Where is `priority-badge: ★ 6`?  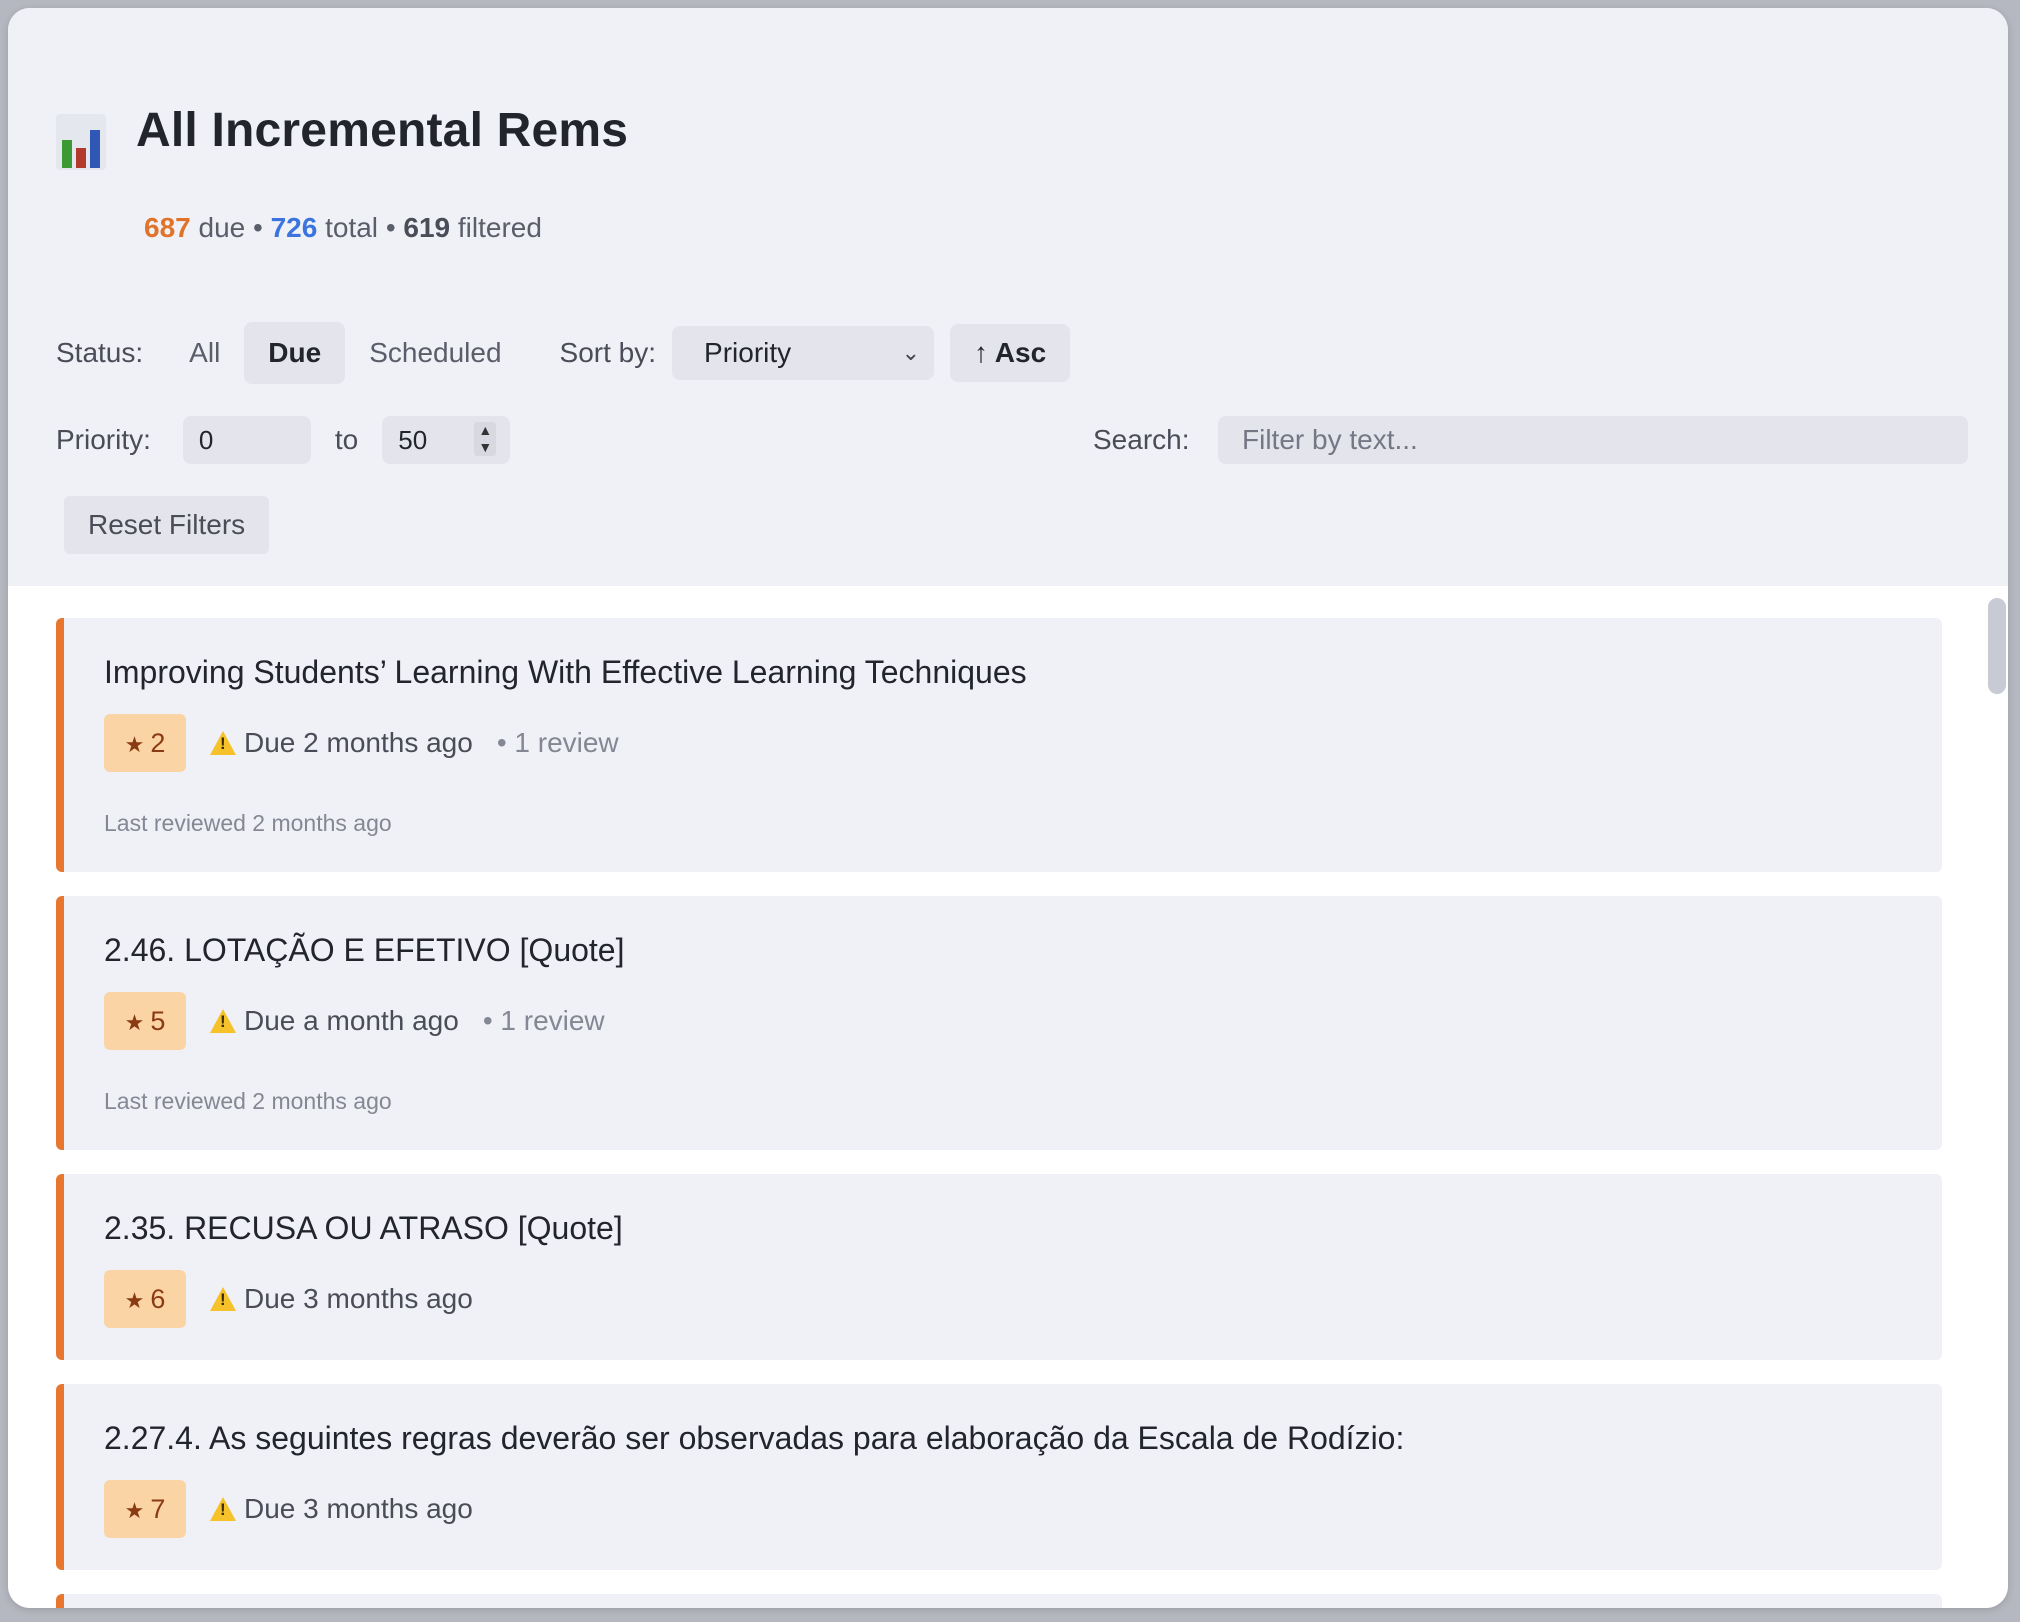
priority-badge: ★ 6 is located at coordinates (145, 1299).